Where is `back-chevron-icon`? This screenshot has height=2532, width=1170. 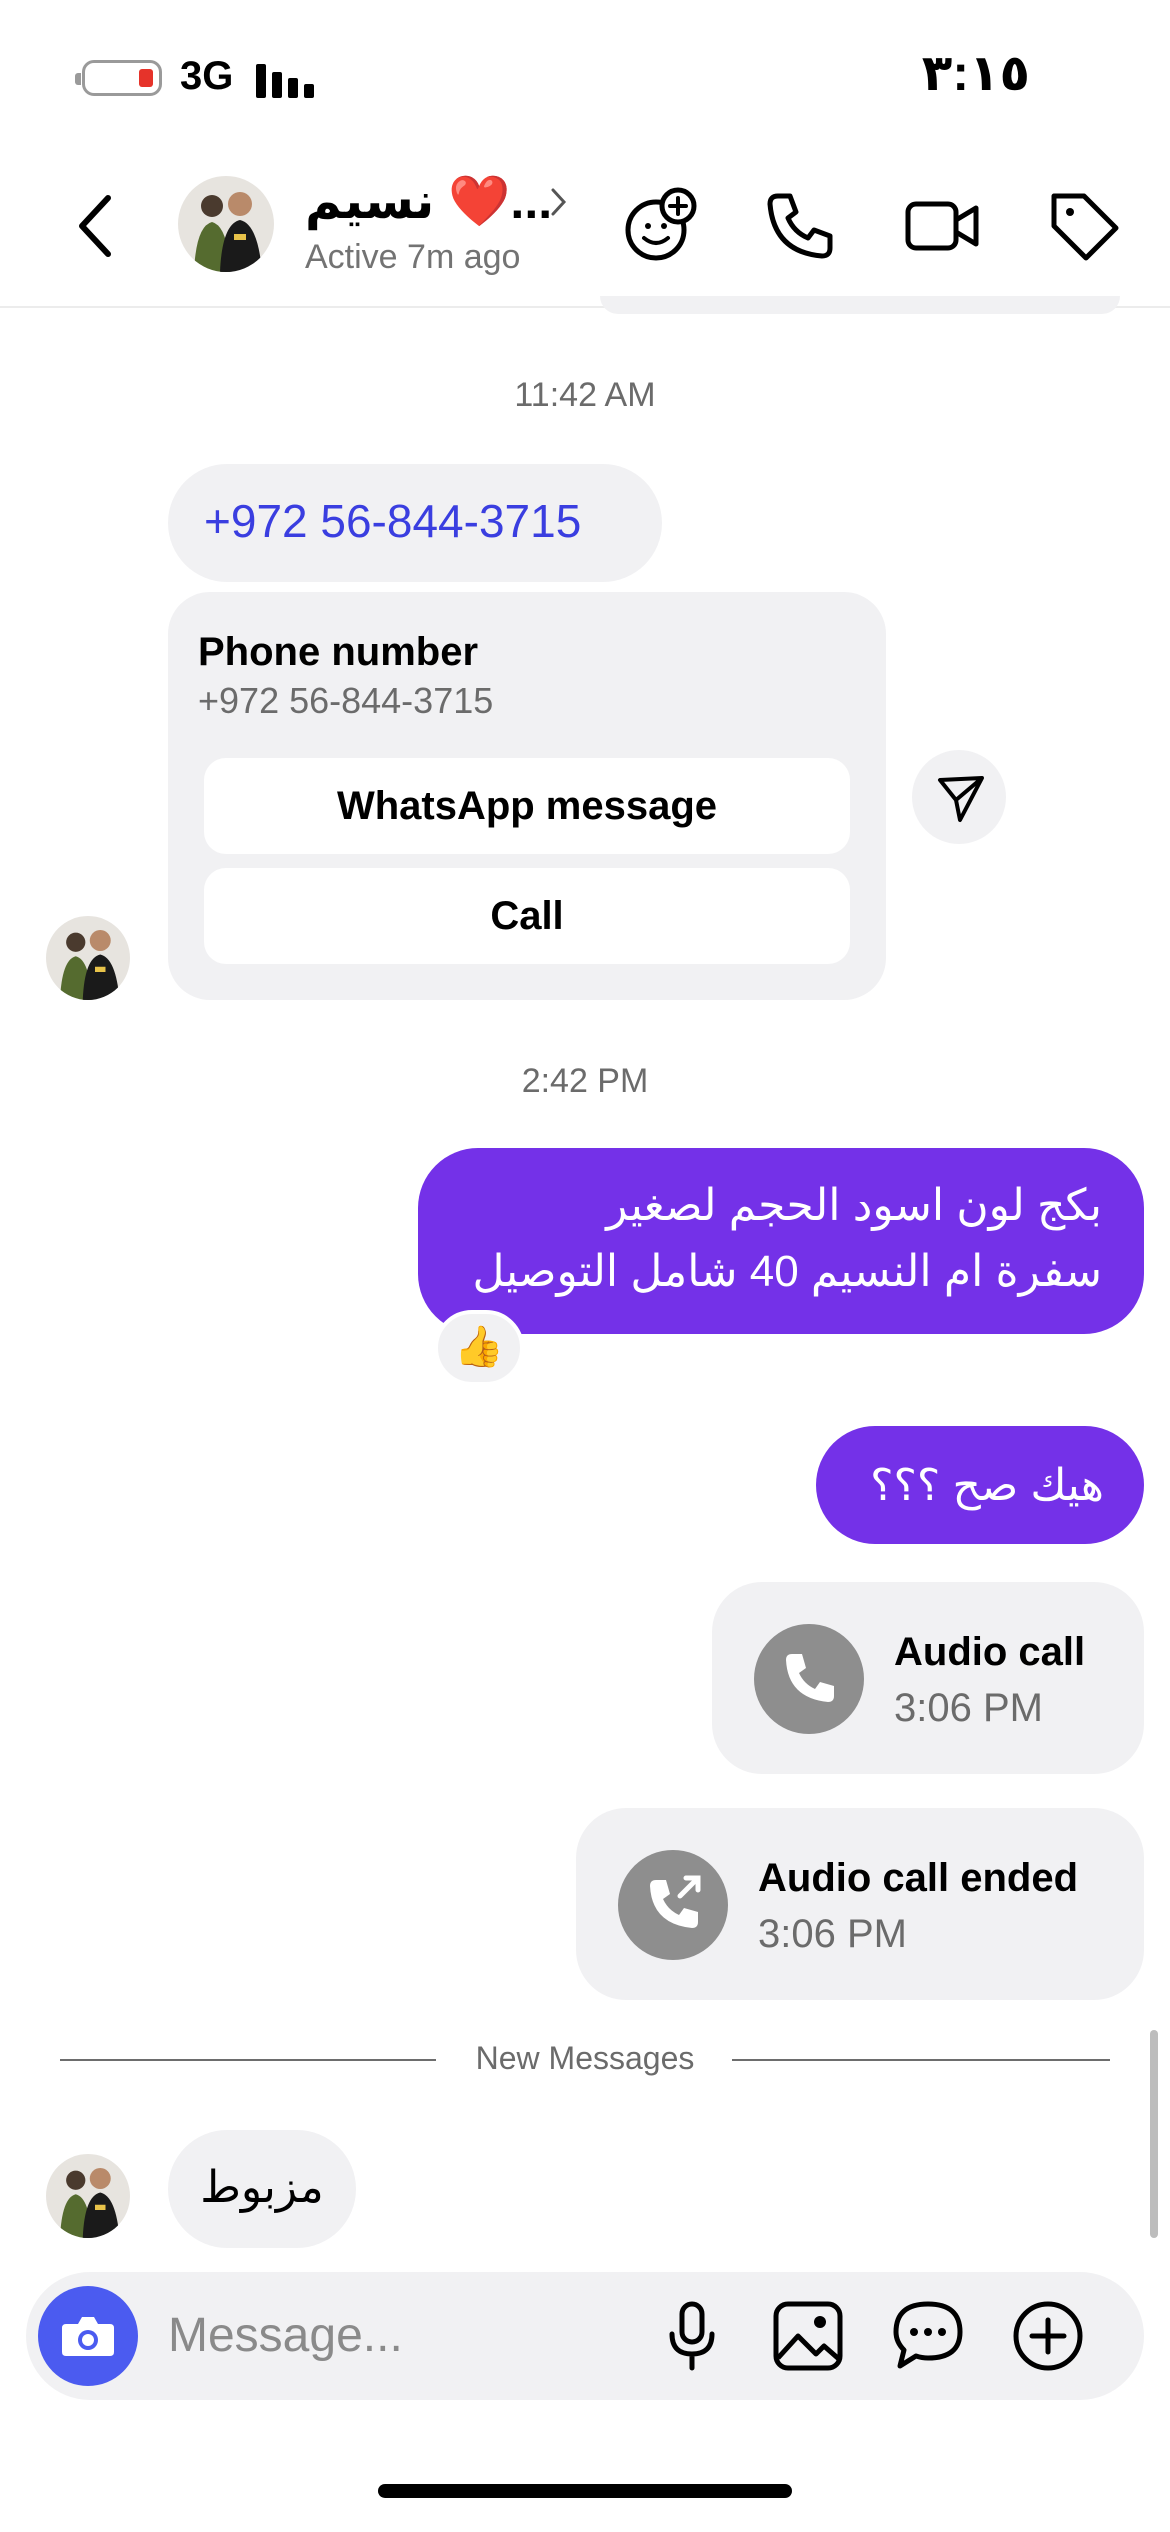
back-chevron-icon is located at coordinates (95, 226).